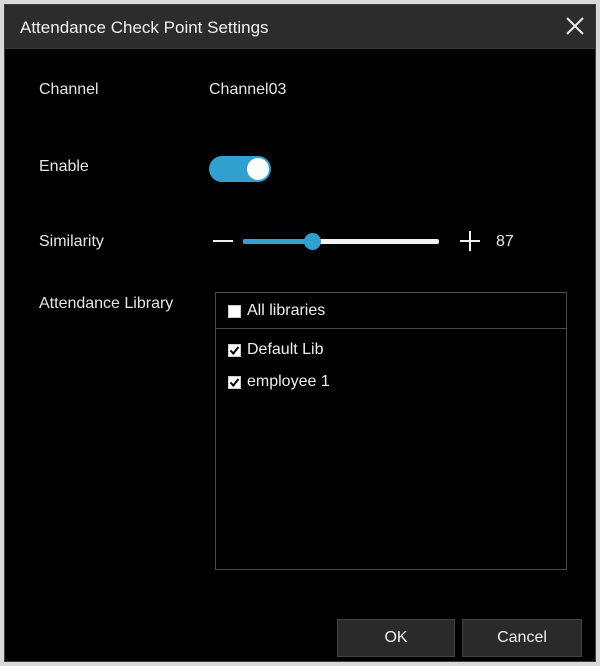  Describe the element at coordinates (71, 241) in the screenshot. I see `similarity-label: Similarity` at that location.